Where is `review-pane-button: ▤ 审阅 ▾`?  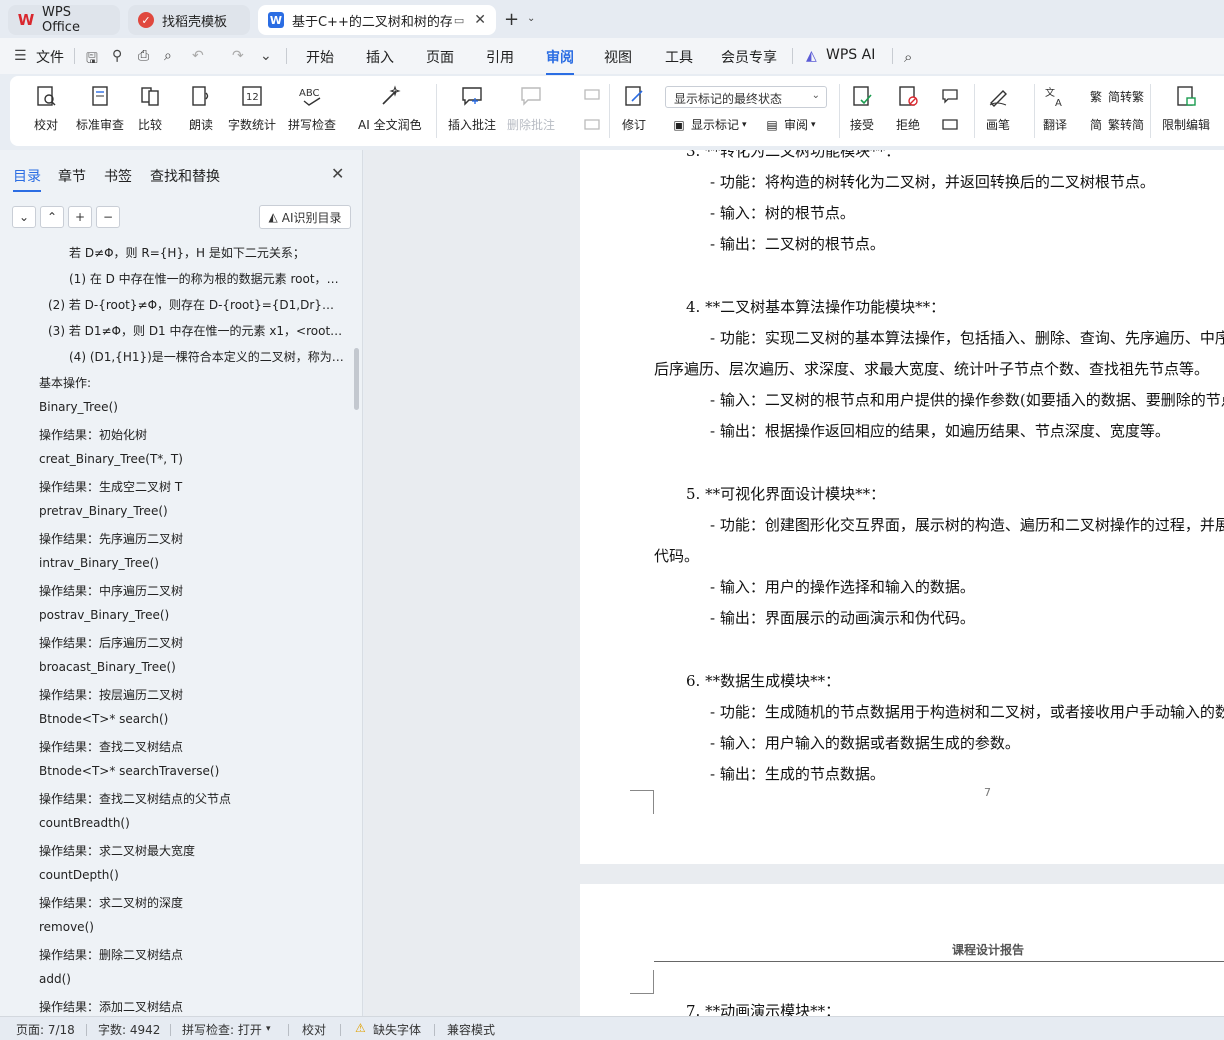 review-pane-button: ▤ 审阅 ▾ is located at coordinates (789, 124).